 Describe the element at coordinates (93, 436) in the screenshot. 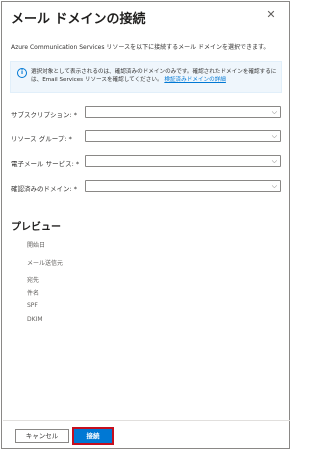

I see `connect-button: 接続` at that location.